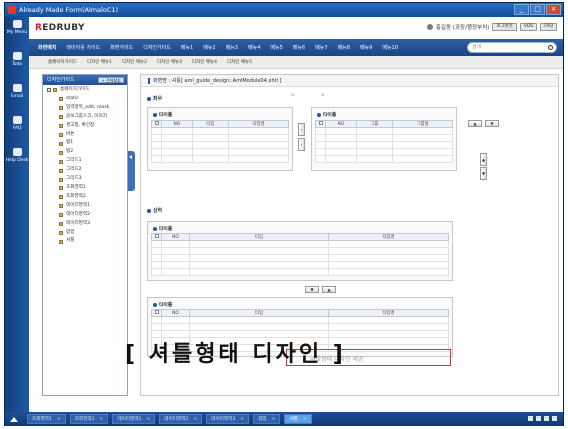 The image size is (568, 429). What do you see at coordinates (528, 27) in the screenshot?
I see `vds-button: VDS` at bounding box center [528, 27].